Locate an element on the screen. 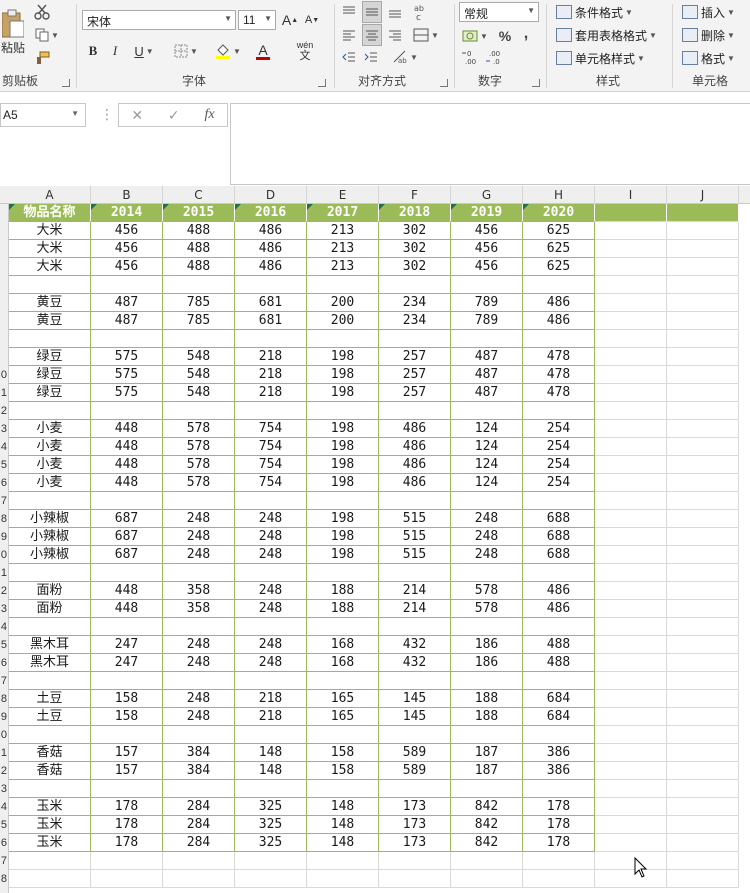  cell-styles-button: 单元格样式 ▼ is located at coordinates (600, 58).